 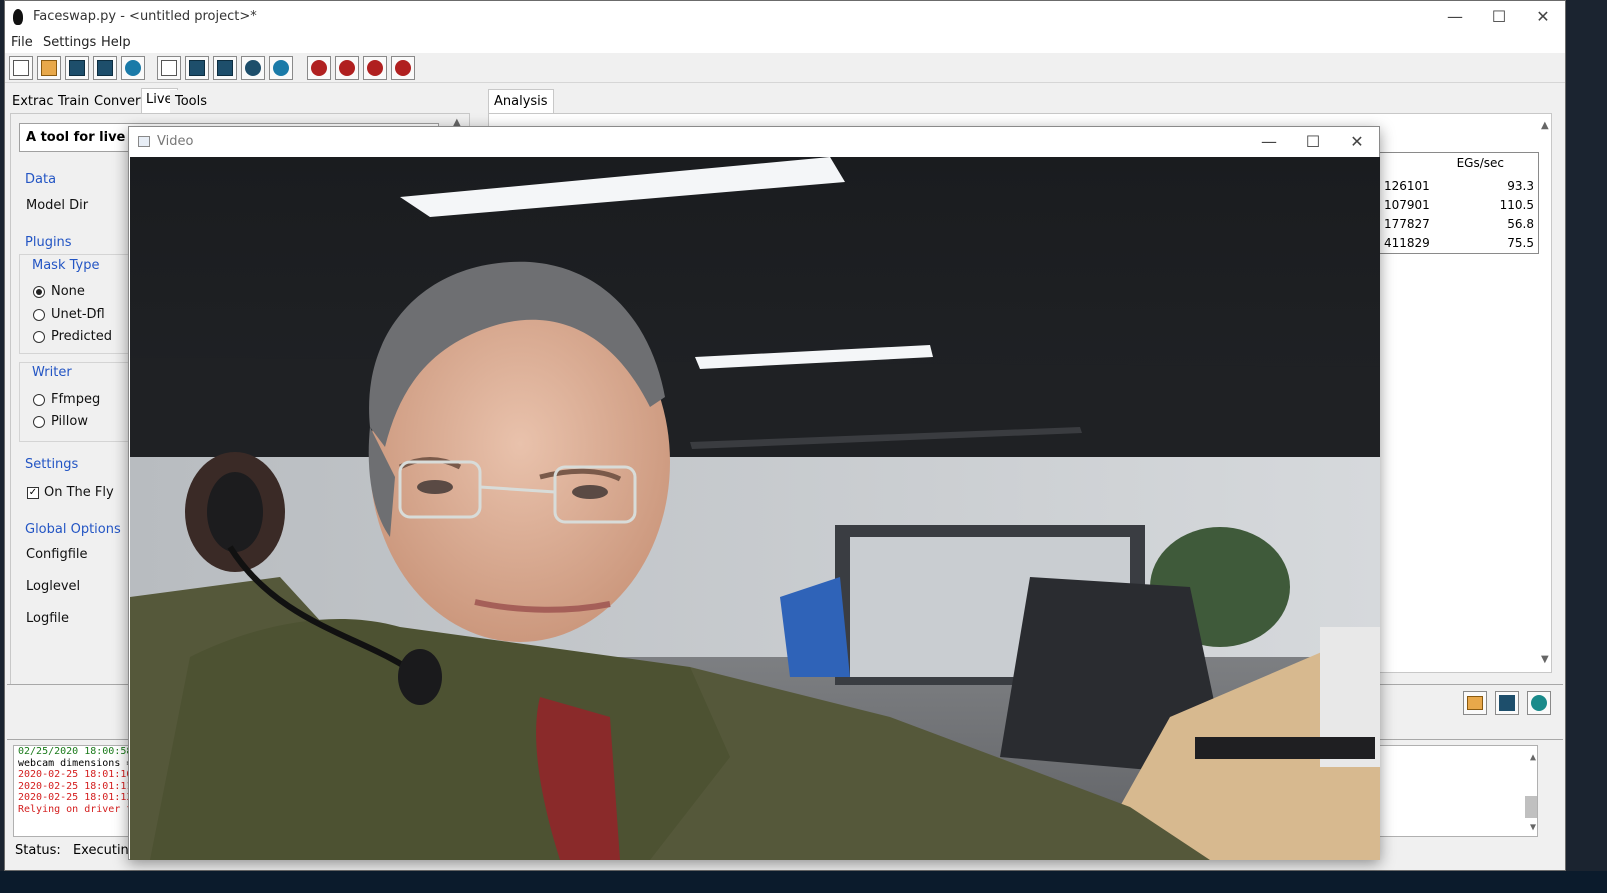 I want to click on save-project-button, so click(x=77, y=68).